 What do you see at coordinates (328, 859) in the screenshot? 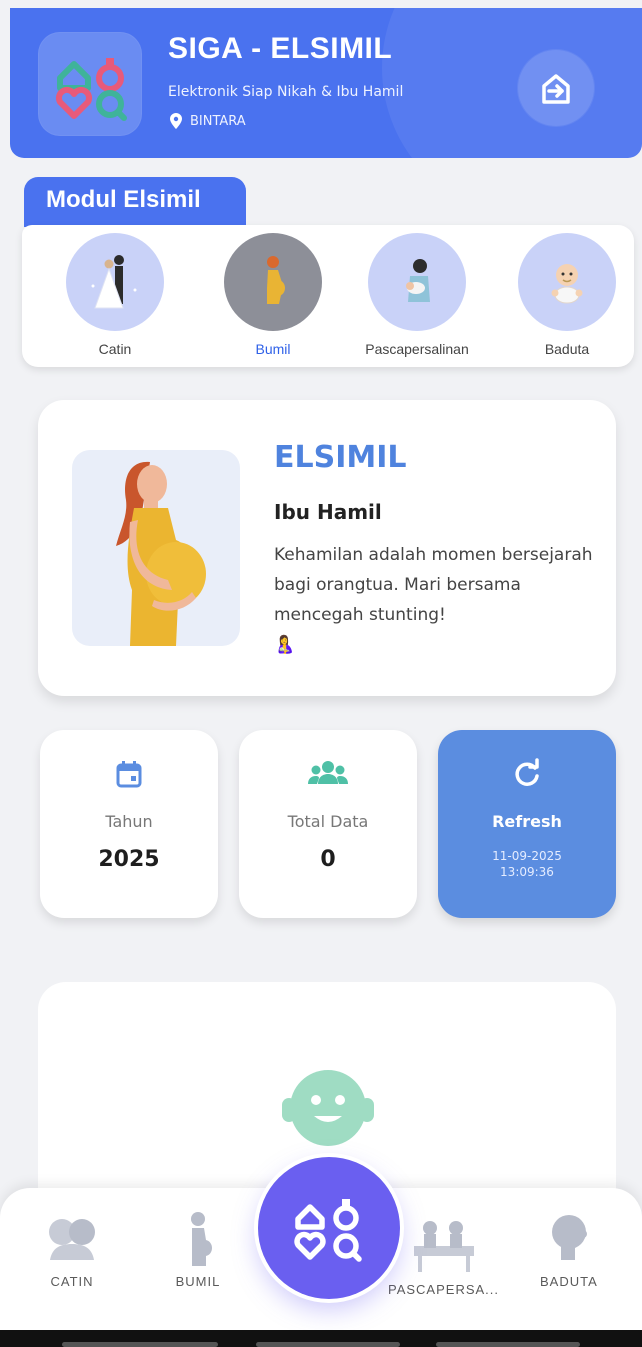
I see `stat-total-value: 0` at bounding box center [328, 859].